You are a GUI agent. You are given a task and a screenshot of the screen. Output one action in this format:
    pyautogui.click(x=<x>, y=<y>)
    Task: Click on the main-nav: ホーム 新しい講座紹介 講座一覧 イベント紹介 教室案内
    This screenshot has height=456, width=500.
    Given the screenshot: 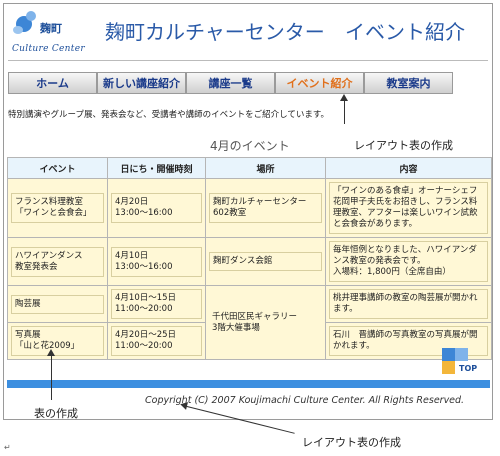 What is the action you would take?
    pyautogui.click(x=231, y=84)
    